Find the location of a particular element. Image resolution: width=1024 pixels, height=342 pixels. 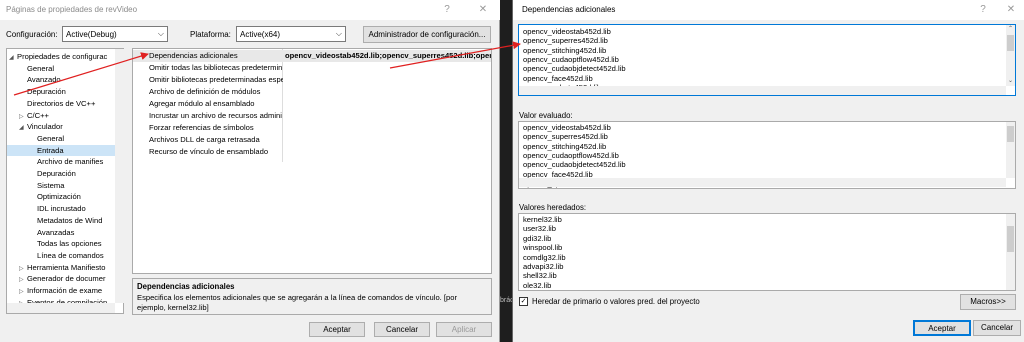

configuration-select: Active(Debug) ⌵ is located at coordinates (115, 34).